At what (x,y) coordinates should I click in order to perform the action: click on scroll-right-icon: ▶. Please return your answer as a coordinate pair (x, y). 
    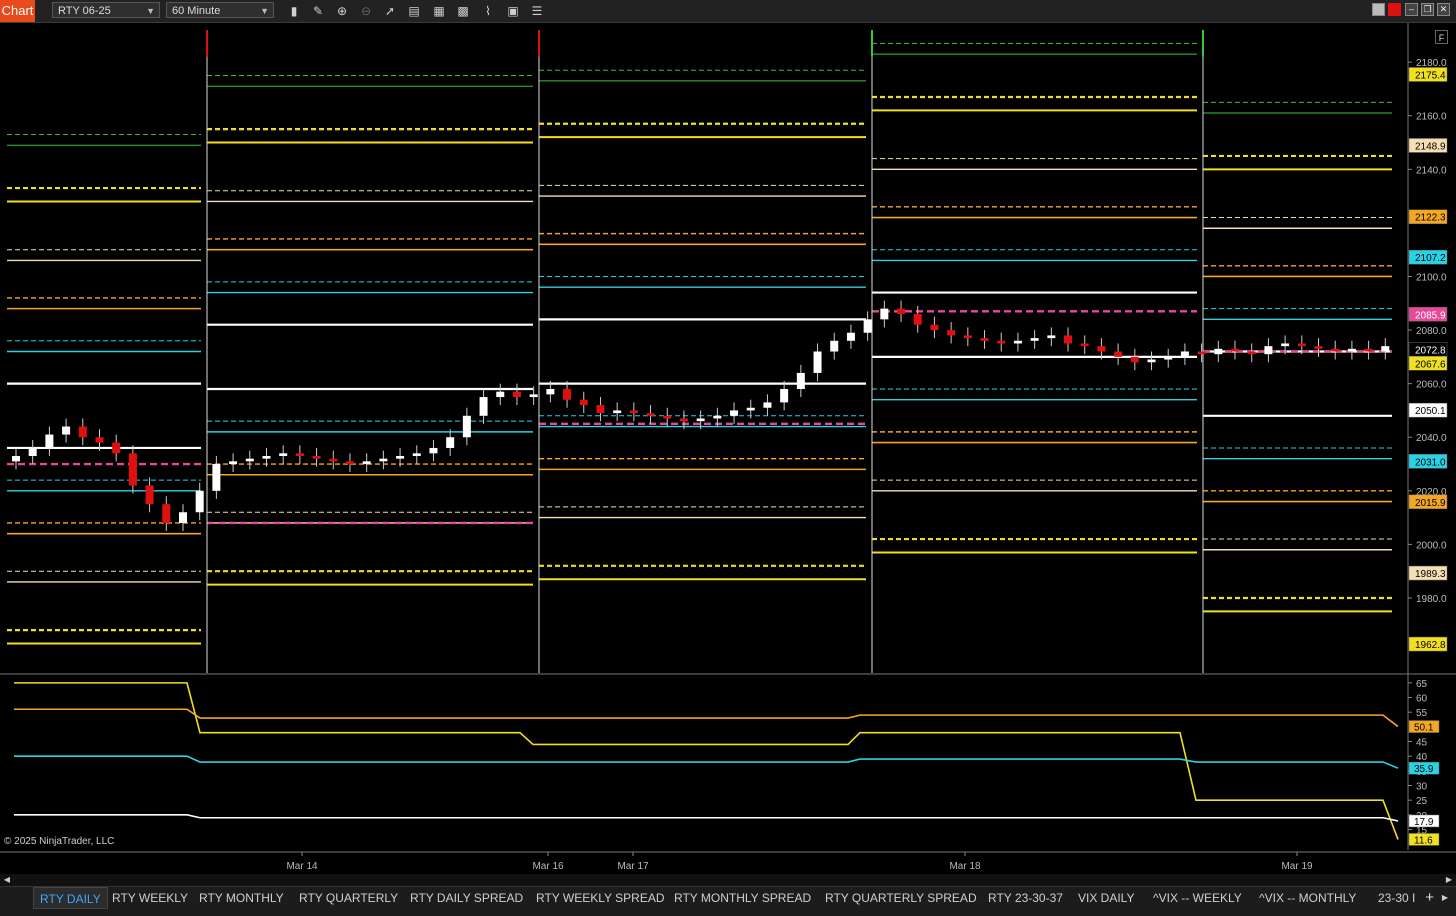
    Looking at the image, I should click on (1449, 880).